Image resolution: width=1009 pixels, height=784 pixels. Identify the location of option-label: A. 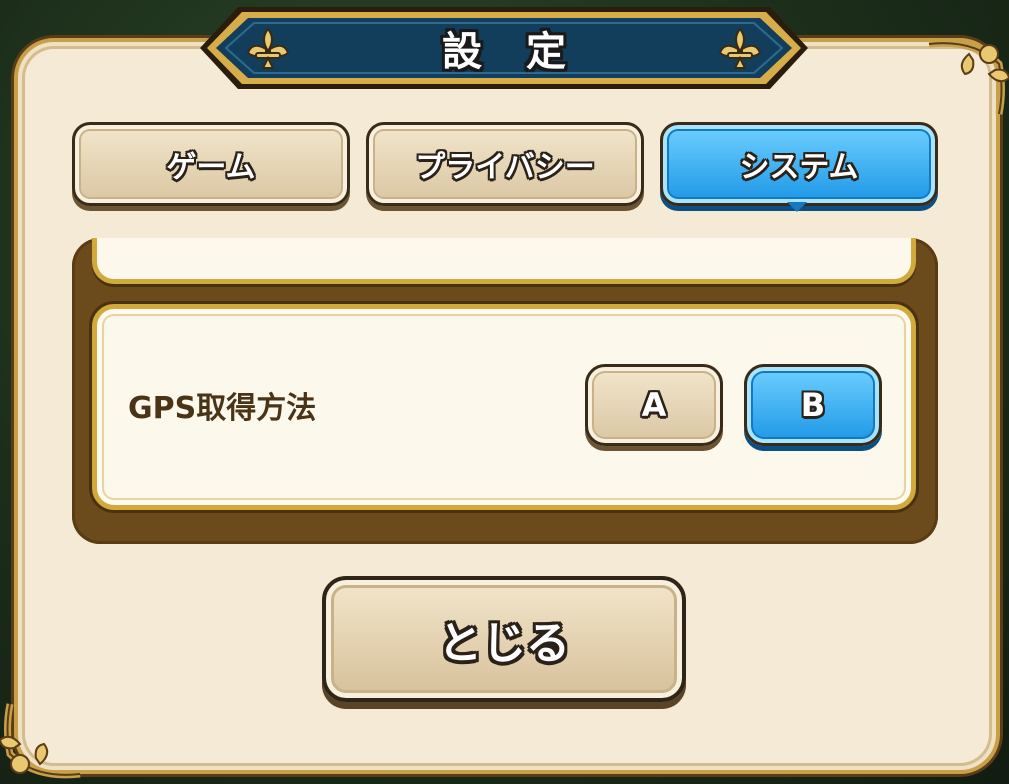
(654, 405).